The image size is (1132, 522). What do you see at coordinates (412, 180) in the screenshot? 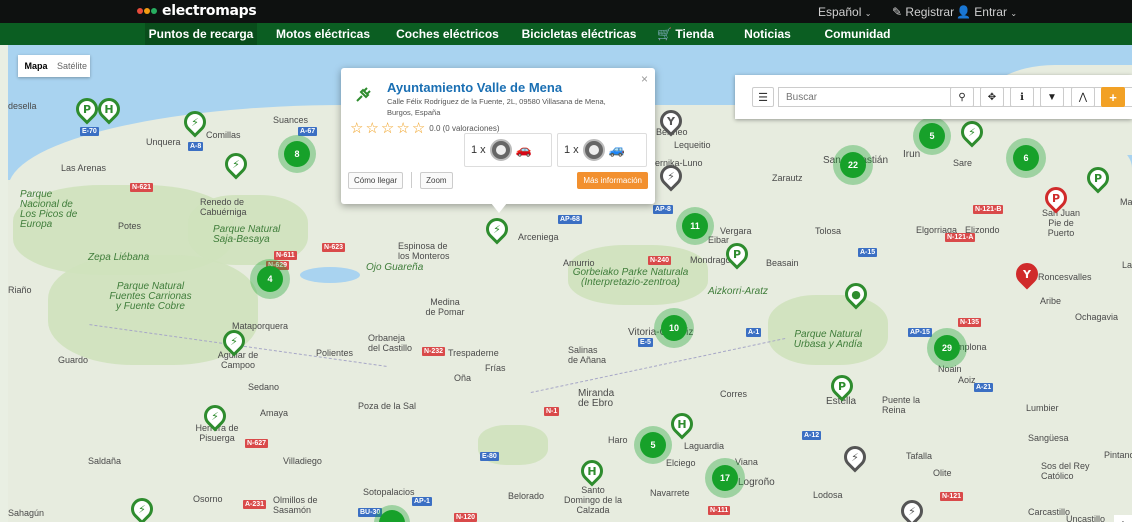
I see `divider` at bounding box center [412, 180].